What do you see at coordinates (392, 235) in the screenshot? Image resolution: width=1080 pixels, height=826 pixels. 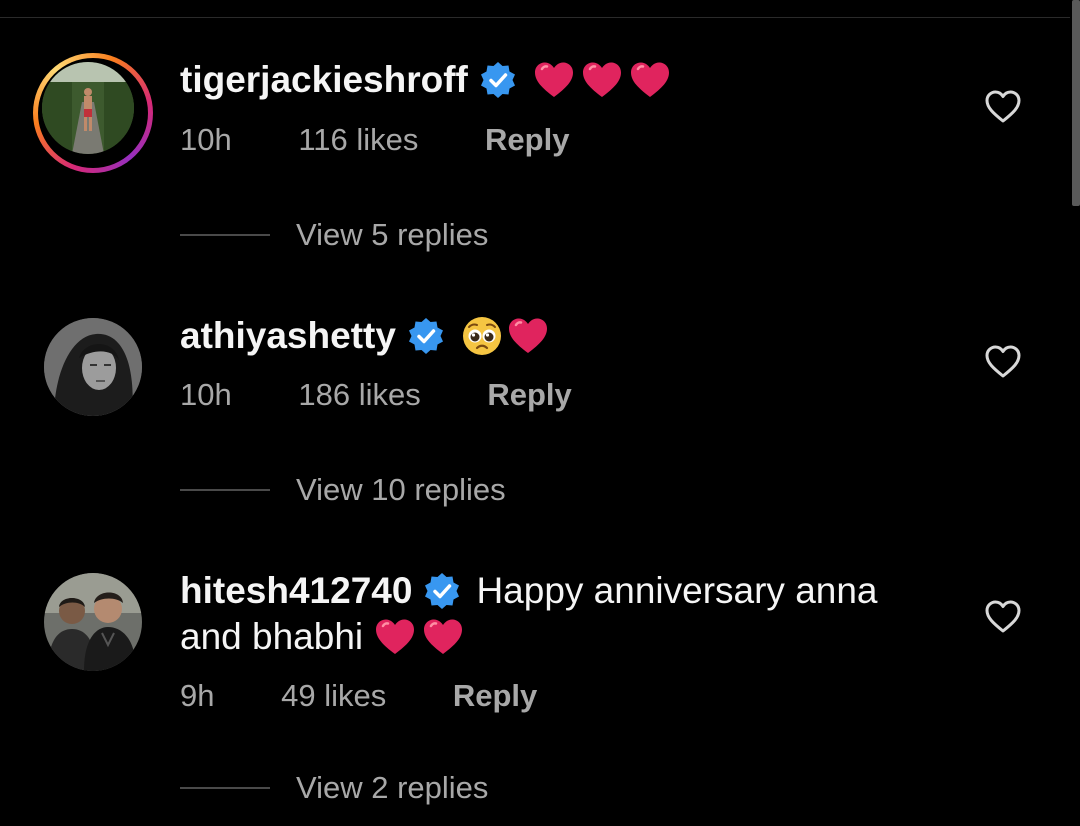 I see `view-replies-label: View 5 replies` at bounding box center [392, 235].